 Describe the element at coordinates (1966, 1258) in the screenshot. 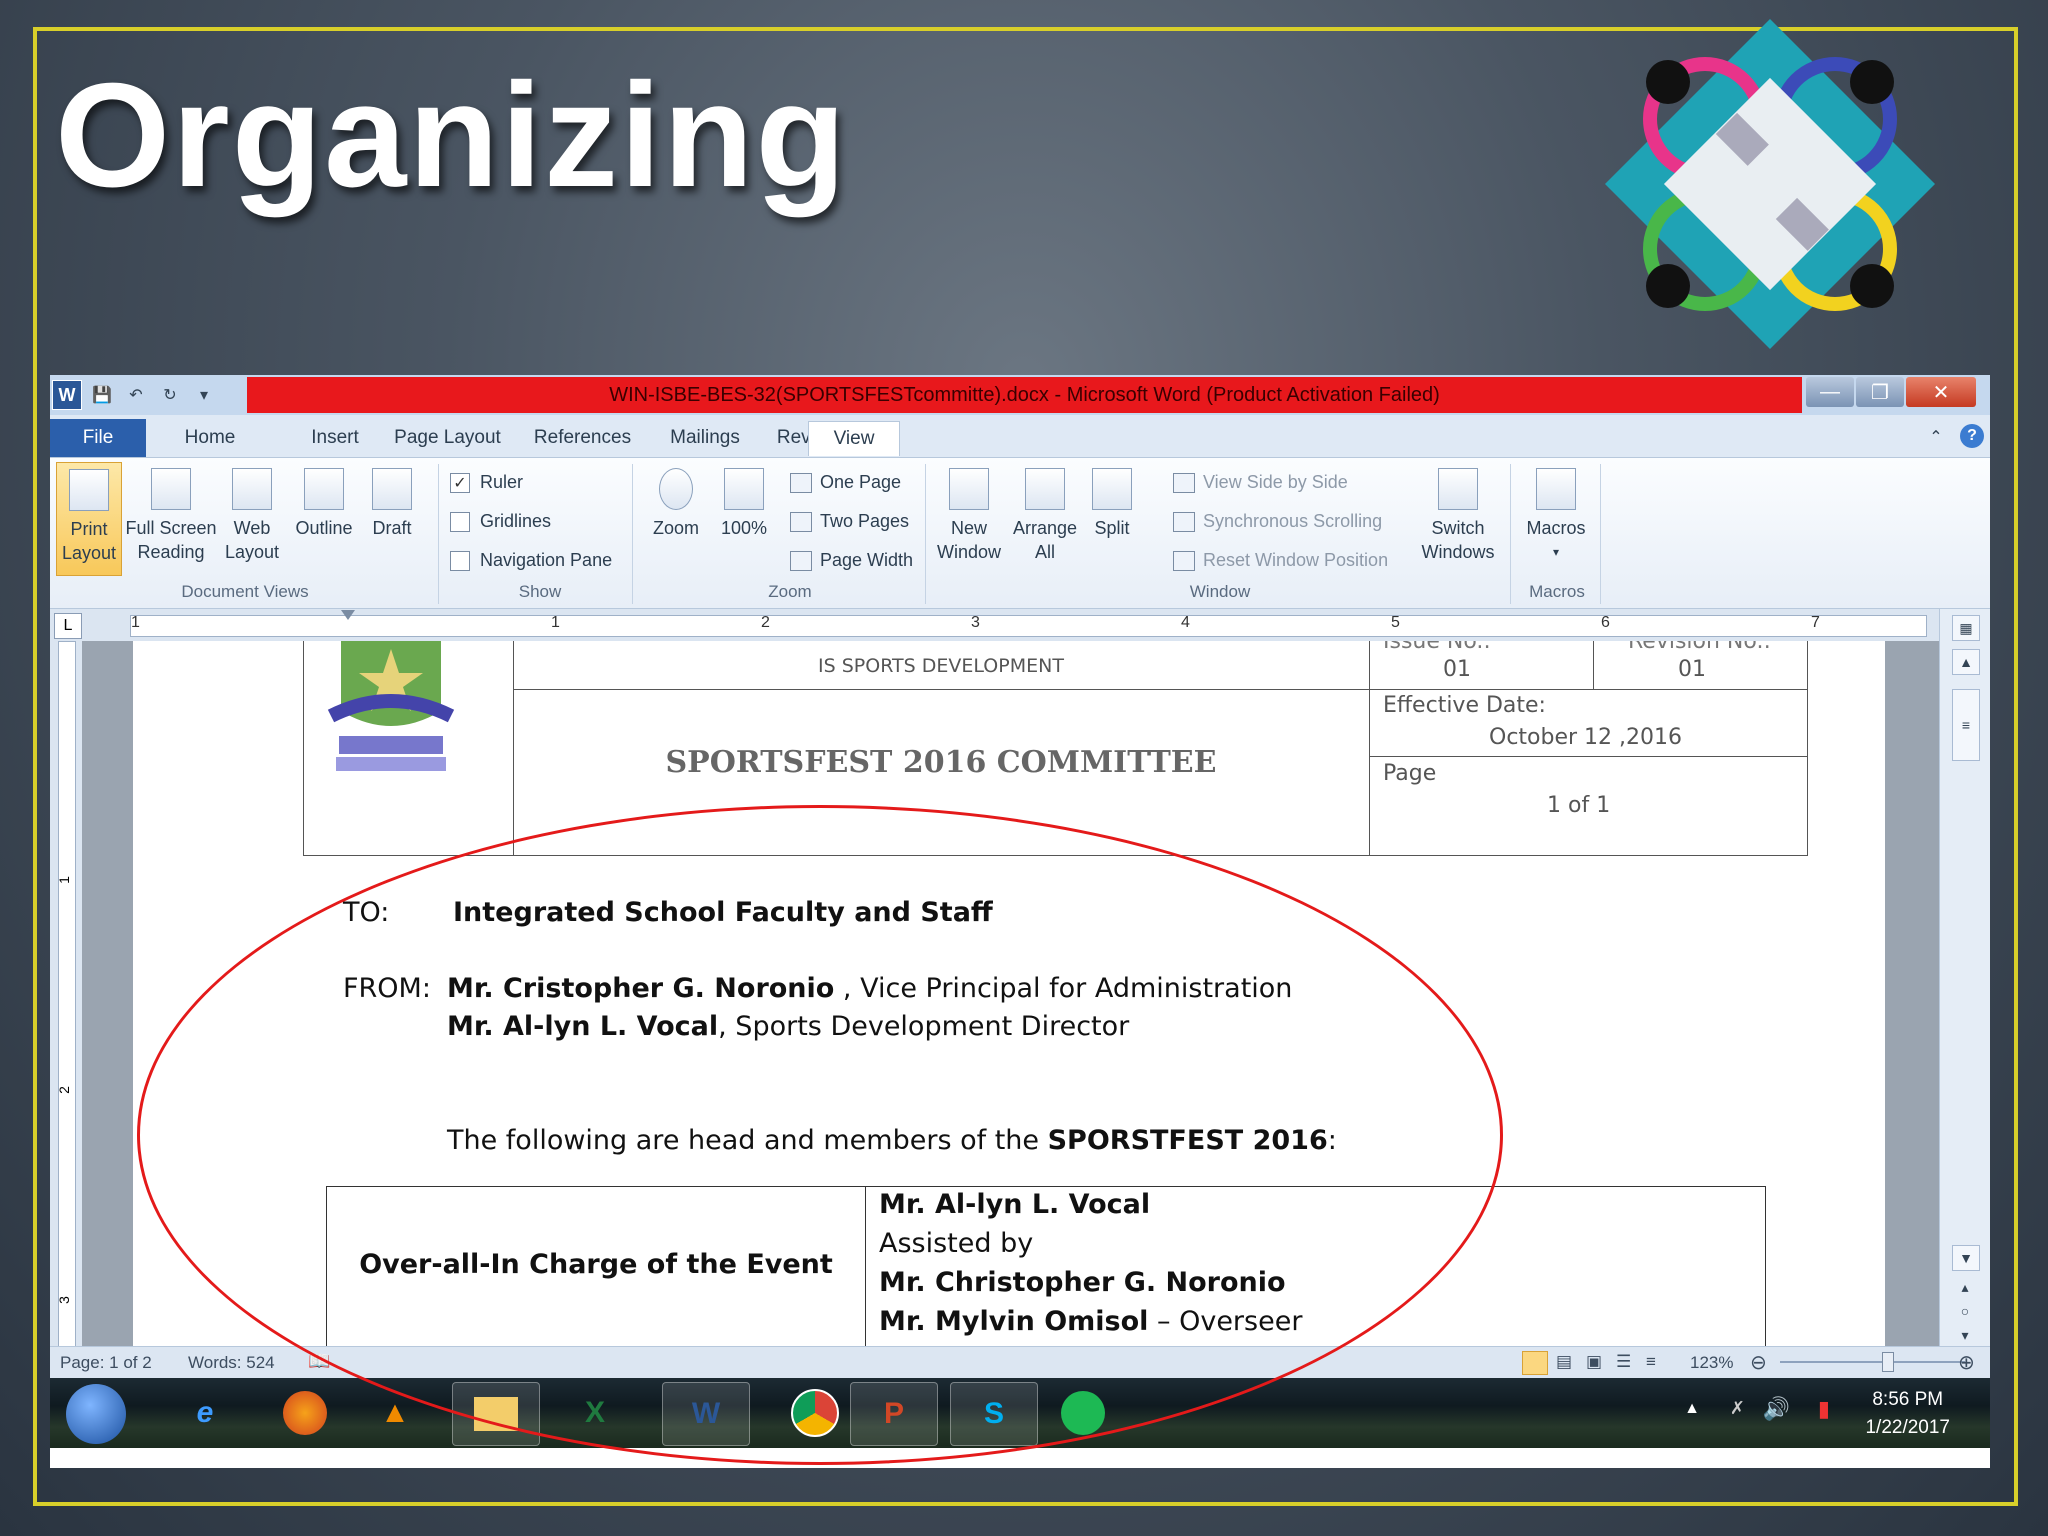

I see `scroll-down-icon: ▼` at that location.